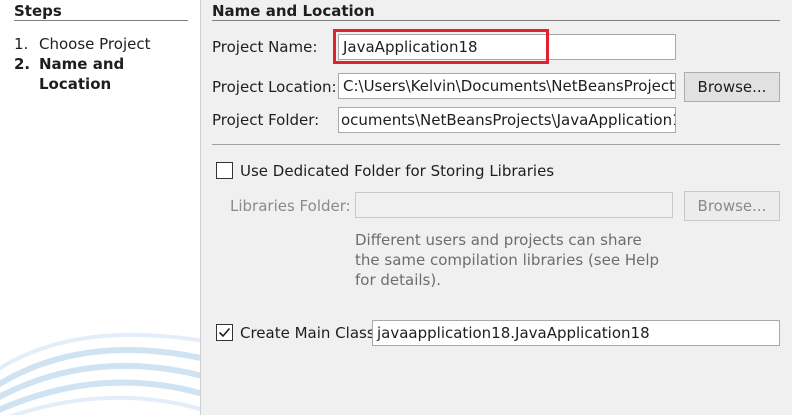 This screenshot has height=415, width=792. I want to click on libraries-folder-label: Libraries Folder:, so click(290, 206).